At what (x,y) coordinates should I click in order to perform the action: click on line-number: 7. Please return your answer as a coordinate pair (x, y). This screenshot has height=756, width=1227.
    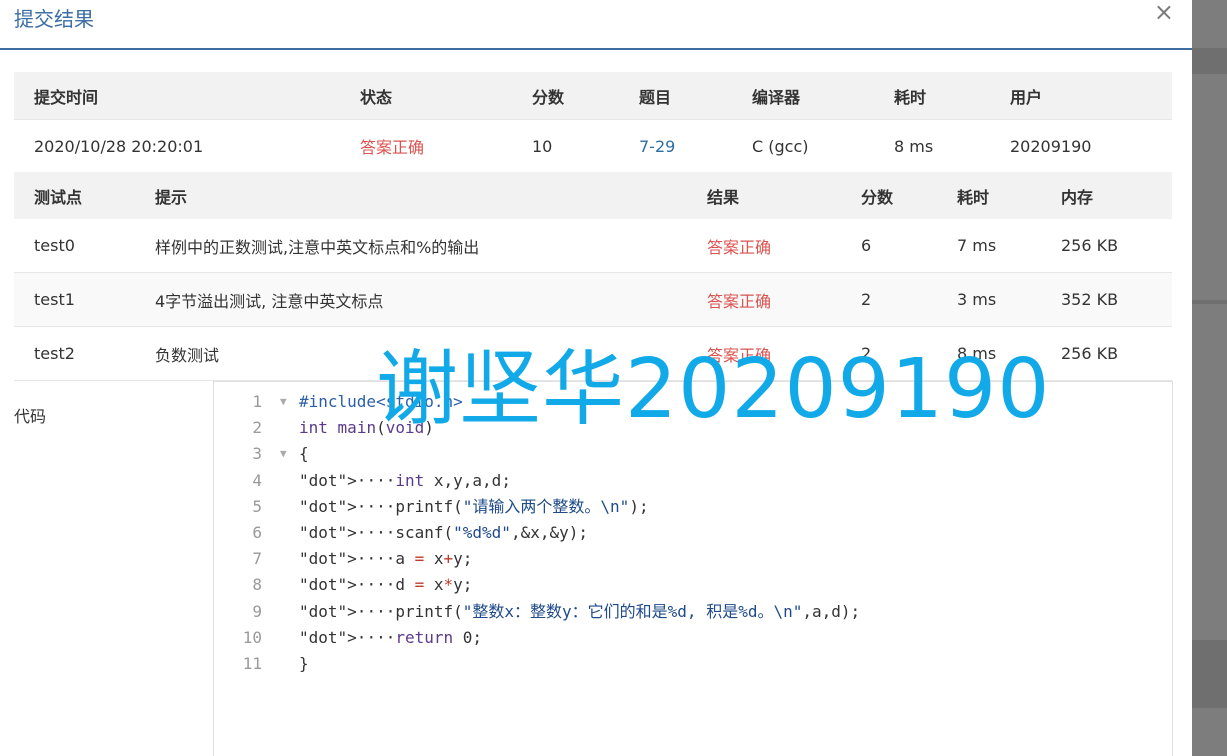
    Looking at the image, I should click on (257, 559).